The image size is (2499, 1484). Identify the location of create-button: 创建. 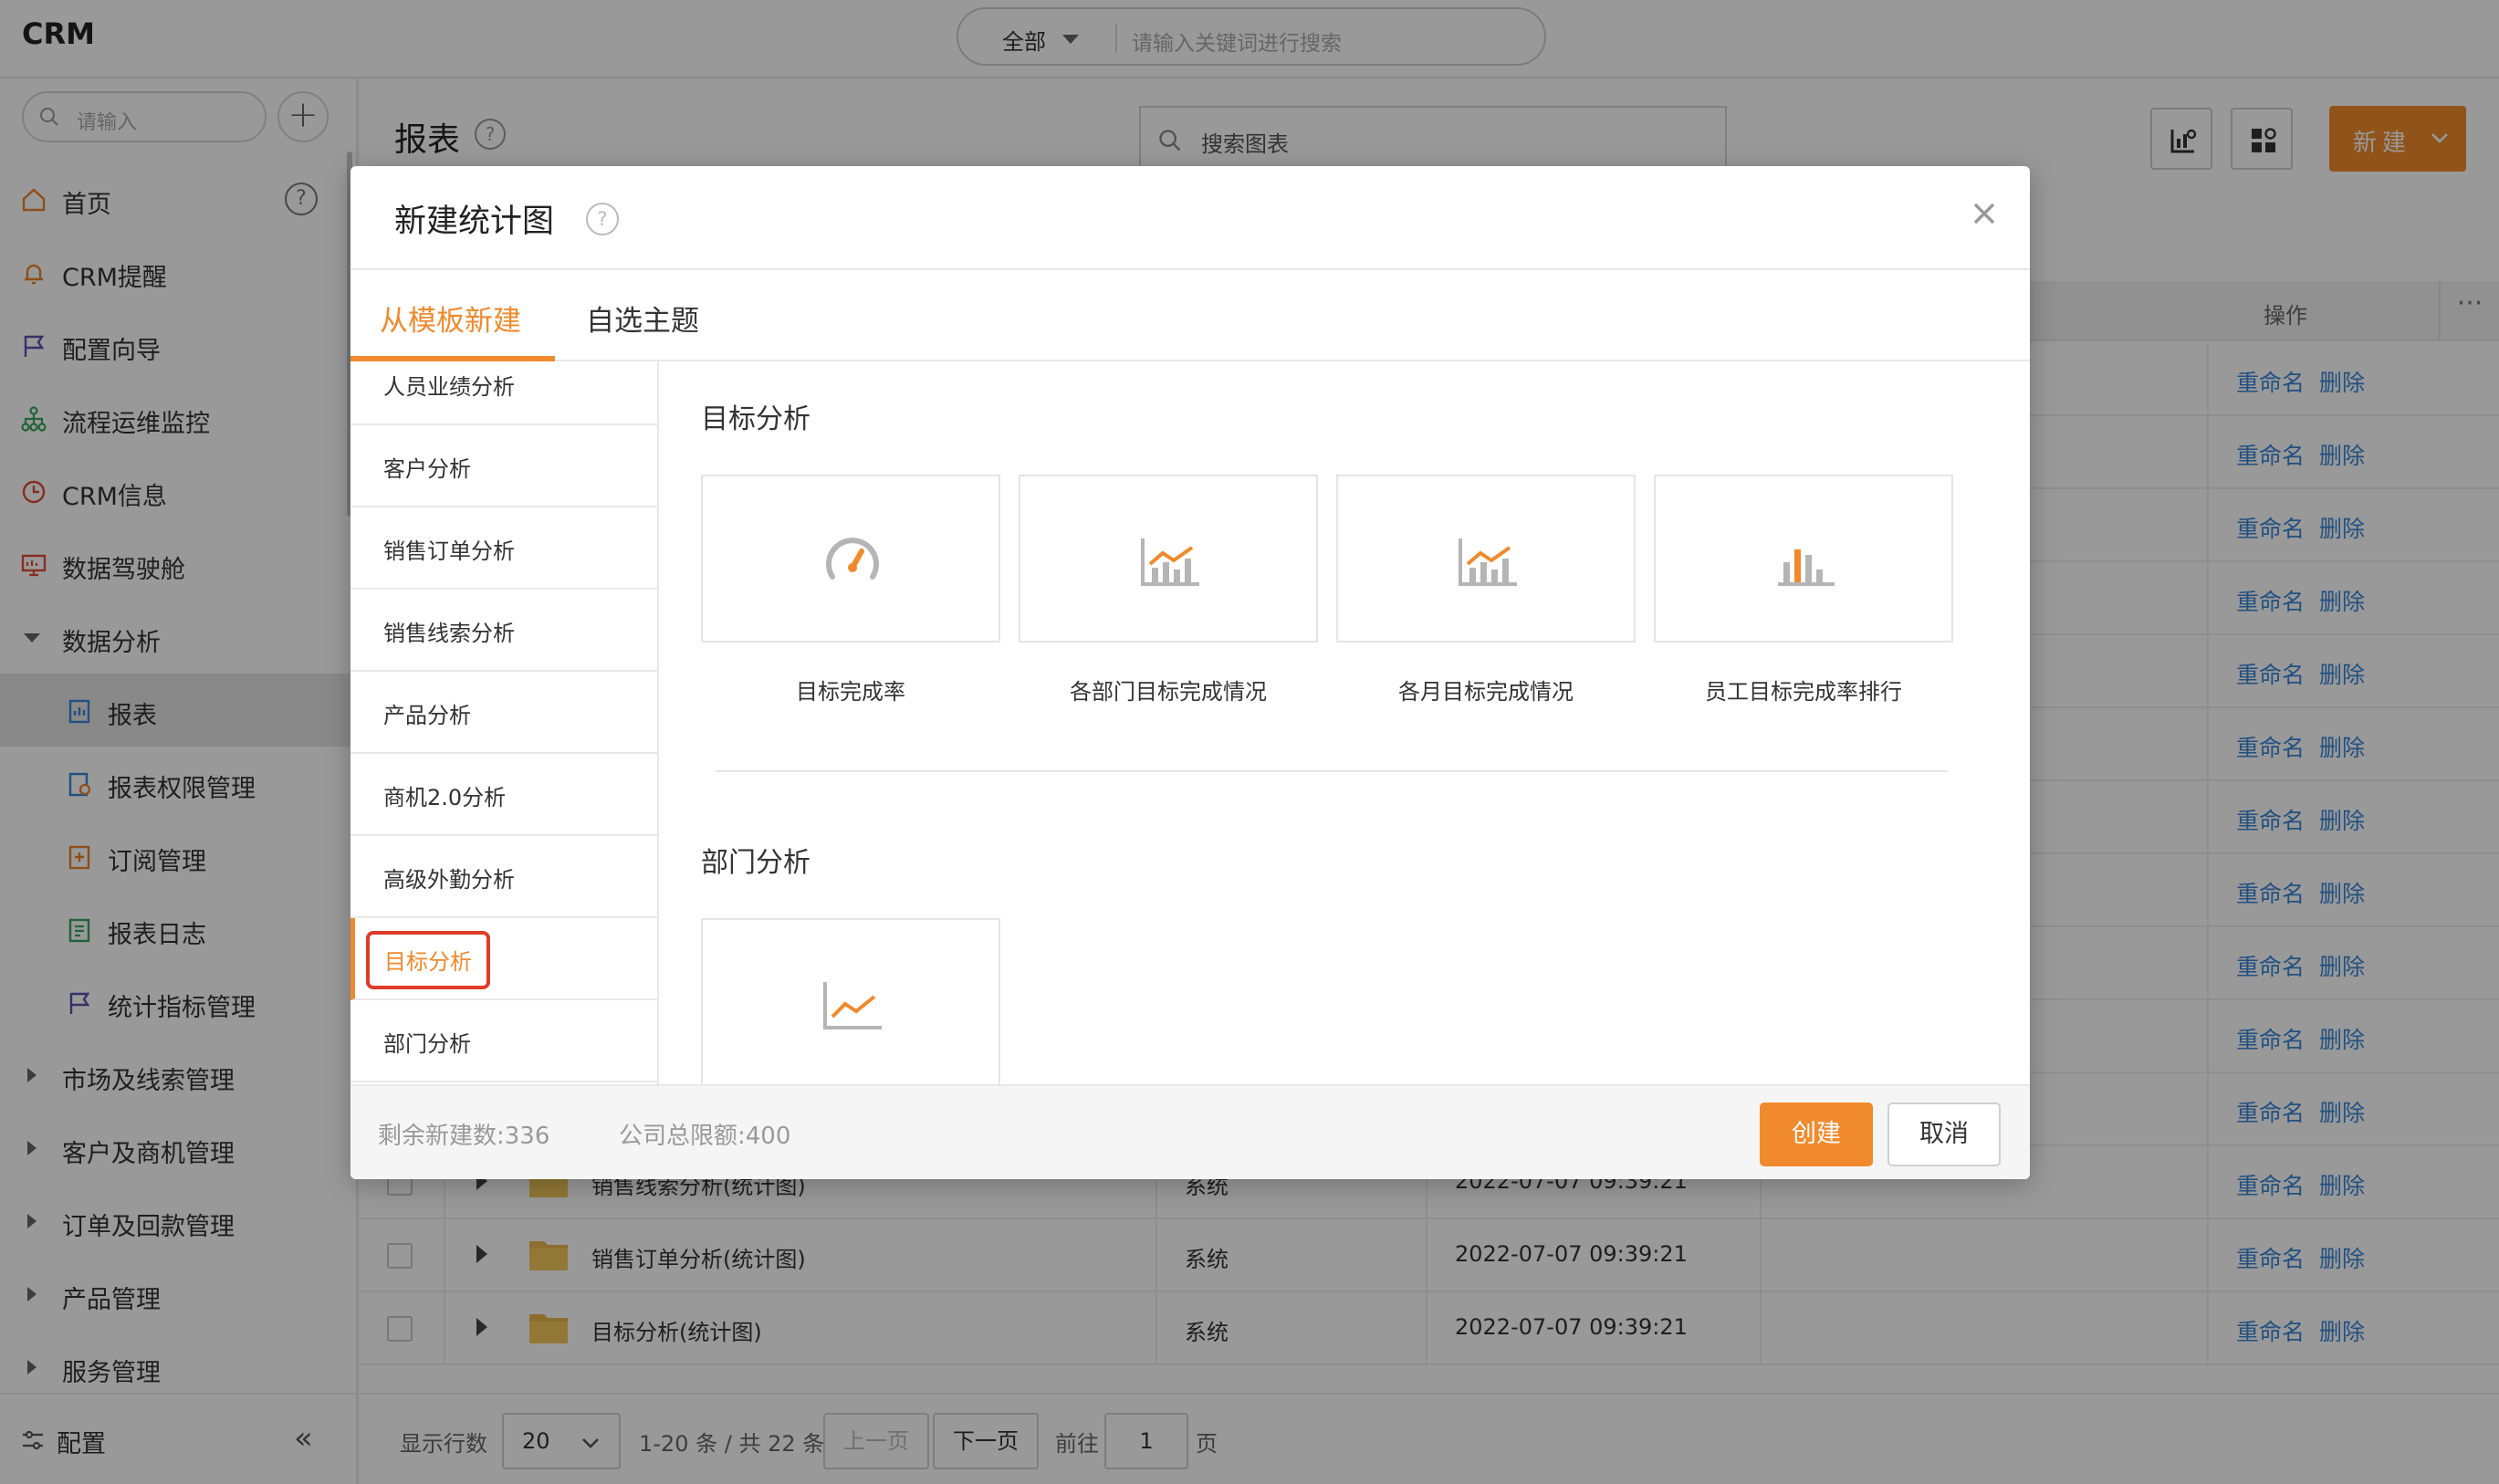
(1816, 1134).